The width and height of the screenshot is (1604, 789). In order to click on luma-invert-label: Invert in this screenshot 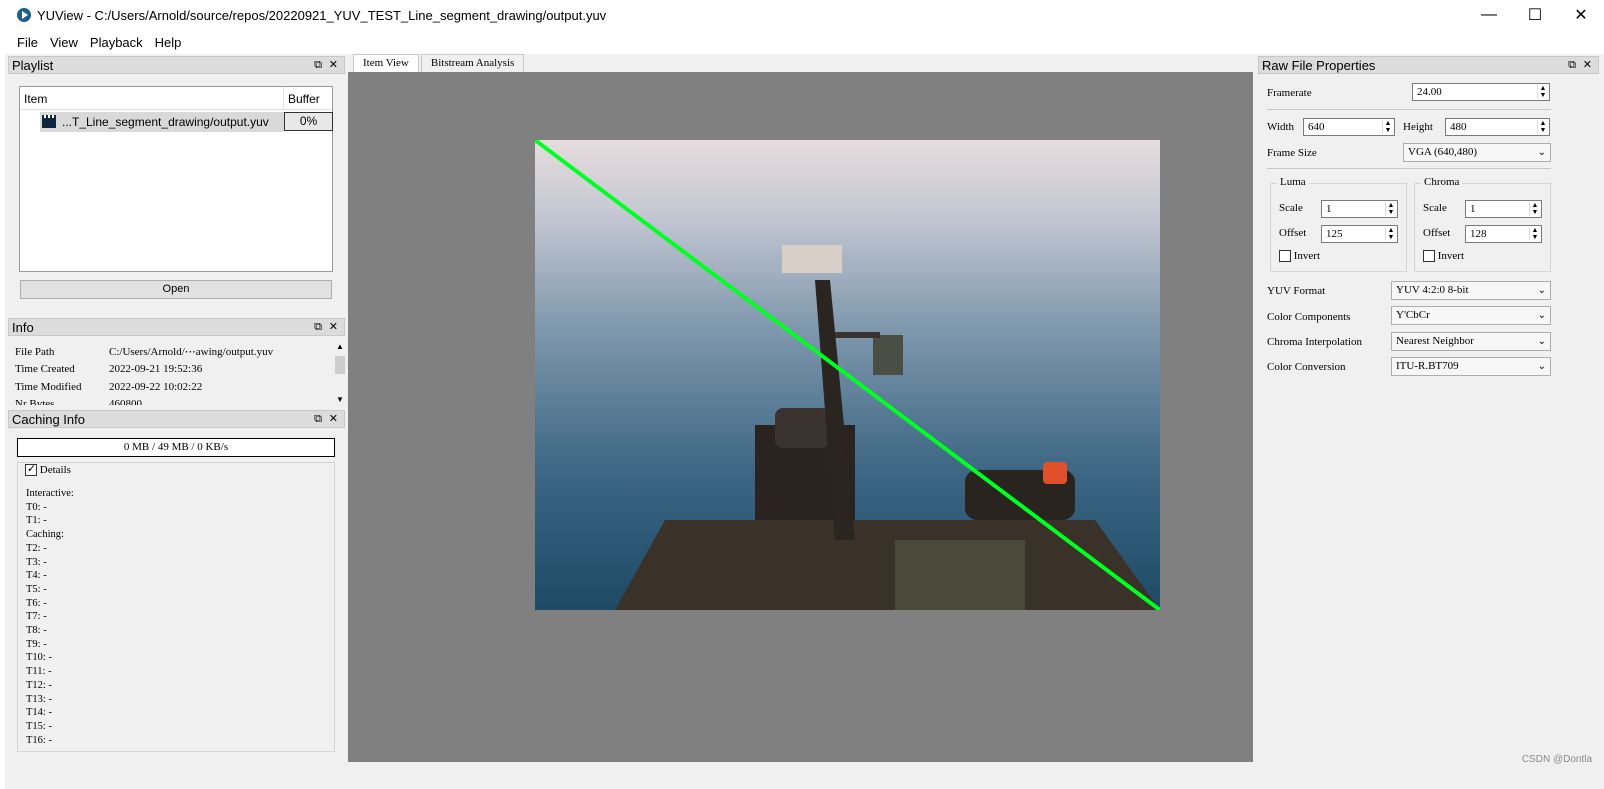, I will do `click(1307, 256)`.